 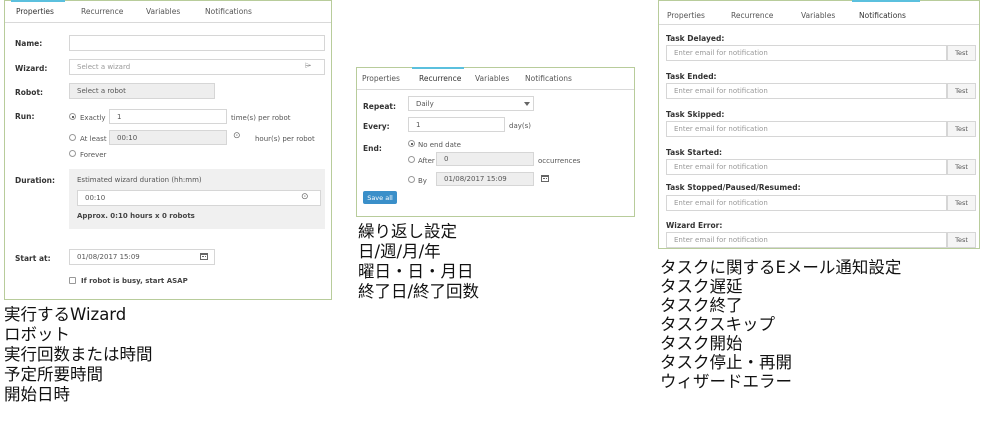 I want to click on duration-approx: Approx. 0:10 hours x 0 robots, so click(x=136, y=216).